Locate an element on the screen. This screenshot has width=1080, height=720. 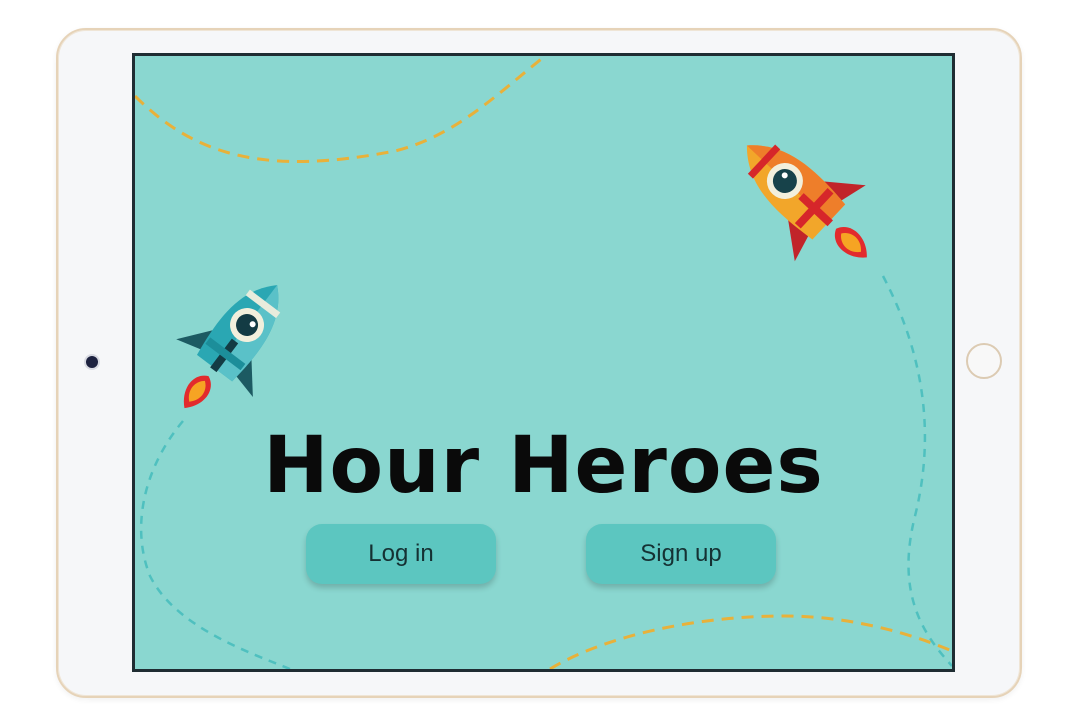
login-button: Log in is located at coordinates (401, 554).